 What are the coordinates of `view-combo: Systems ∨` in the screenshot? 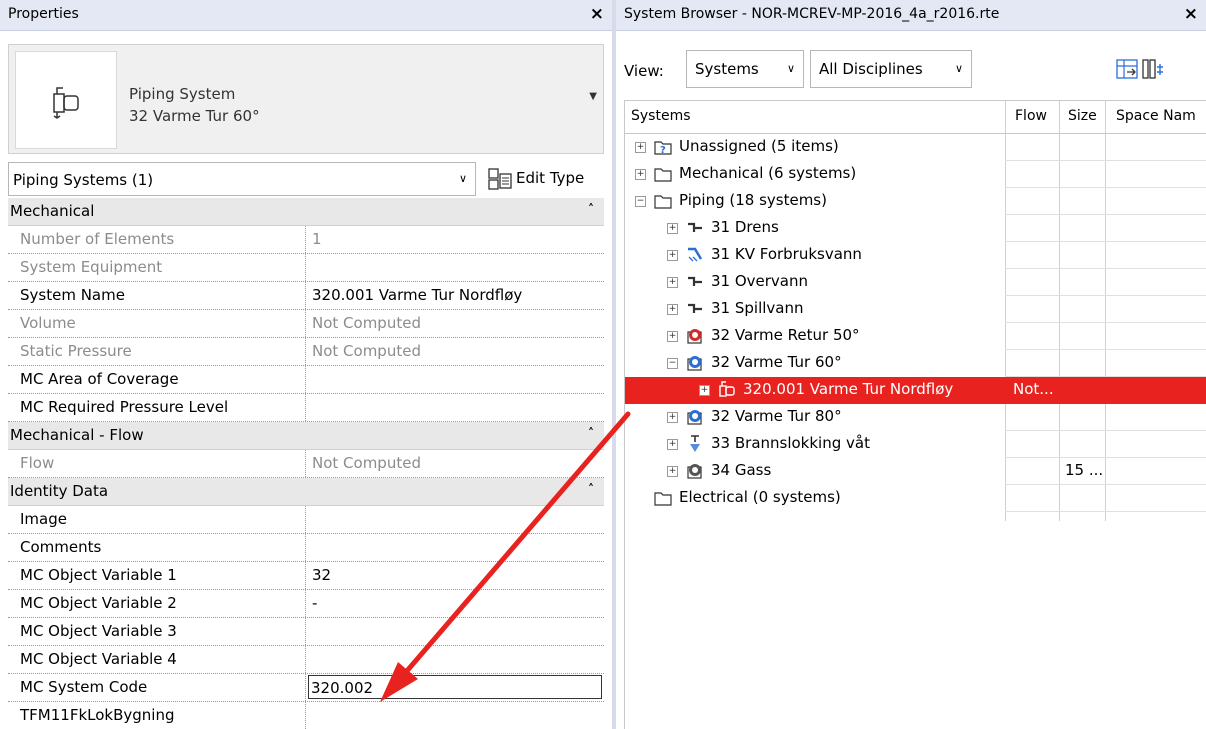 It's located at (745, 69).